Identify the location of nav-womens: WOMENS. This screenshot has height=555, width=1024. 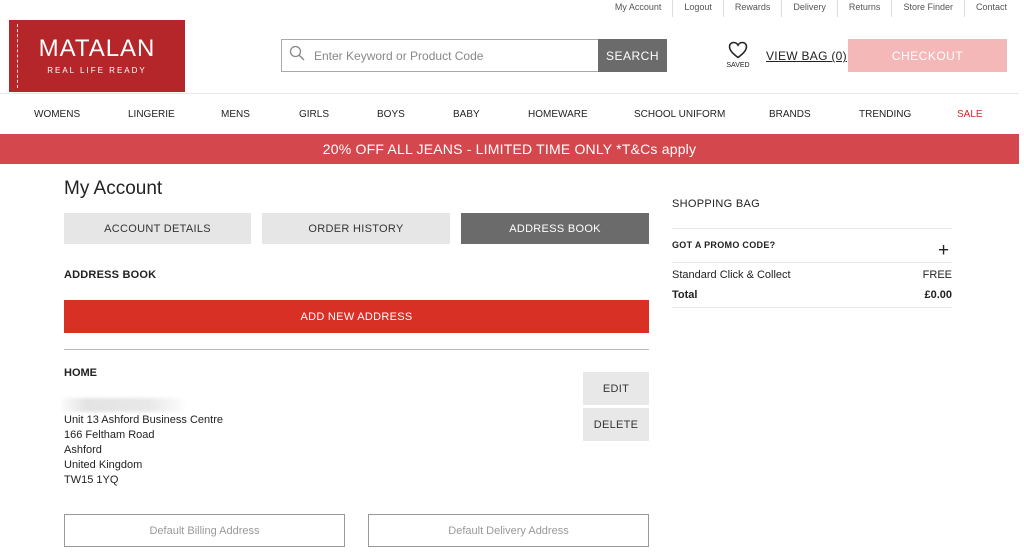
(57, 114).